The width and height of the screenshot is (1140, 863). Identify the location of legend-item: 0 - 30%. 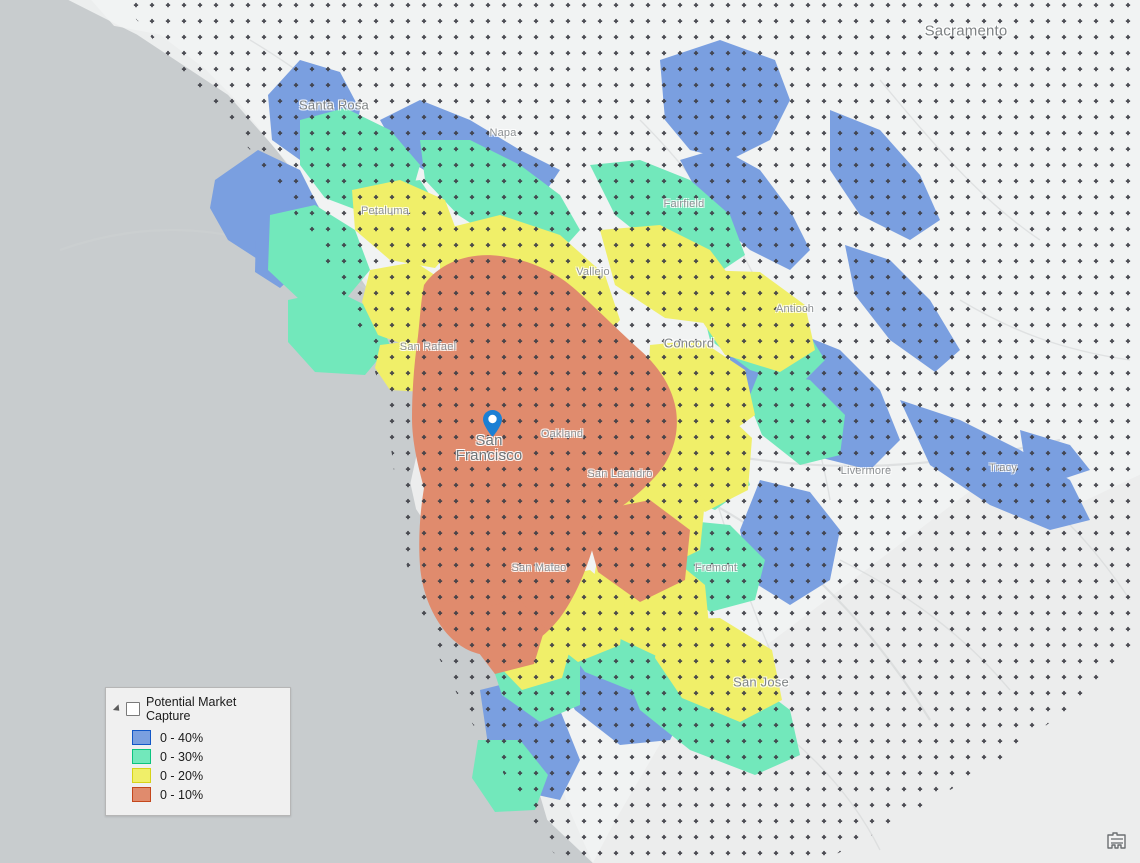
(207, 756).